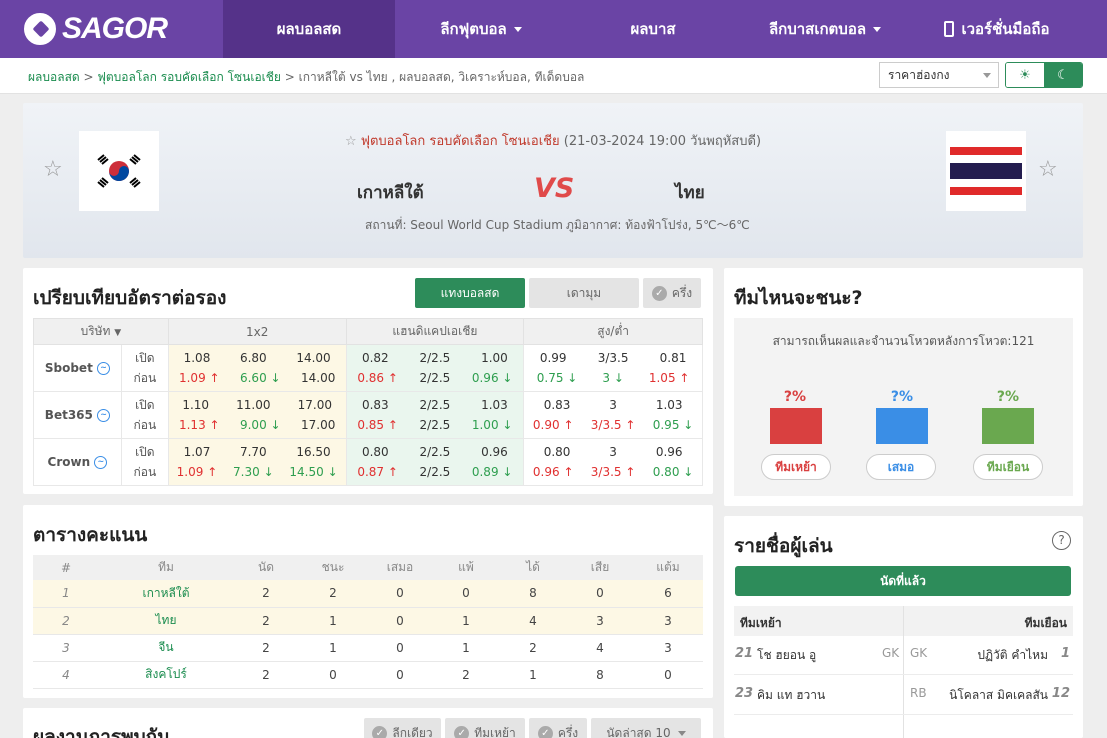 The height and width of the screenshot is (738, 1107). I want to click on lineup-divider, so click(903, 672).